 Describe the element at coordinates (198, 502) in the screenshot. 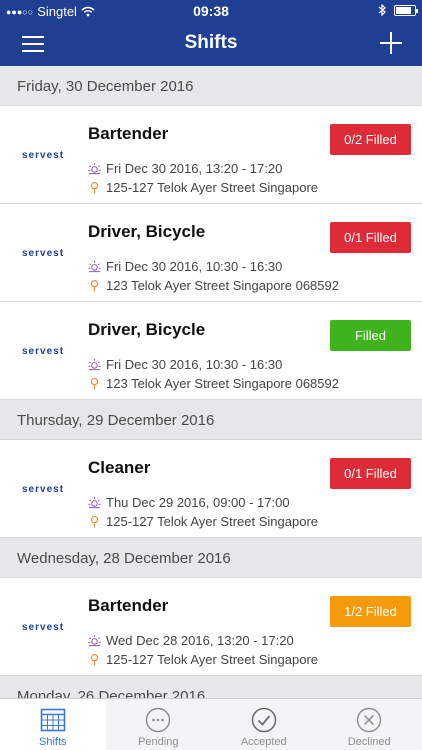

I see `shift-time: Thu Dec 29 2016, 09:00 - 17:00` at that location.